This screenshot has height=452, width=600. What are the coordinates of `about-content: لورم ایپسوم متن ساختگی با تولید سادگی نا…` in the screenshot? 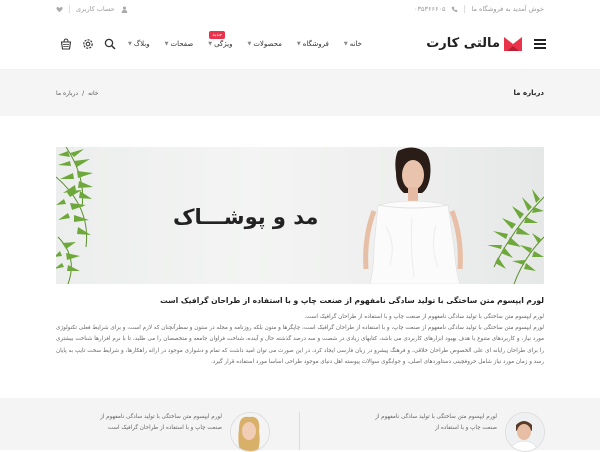 It's located at (300, 332).